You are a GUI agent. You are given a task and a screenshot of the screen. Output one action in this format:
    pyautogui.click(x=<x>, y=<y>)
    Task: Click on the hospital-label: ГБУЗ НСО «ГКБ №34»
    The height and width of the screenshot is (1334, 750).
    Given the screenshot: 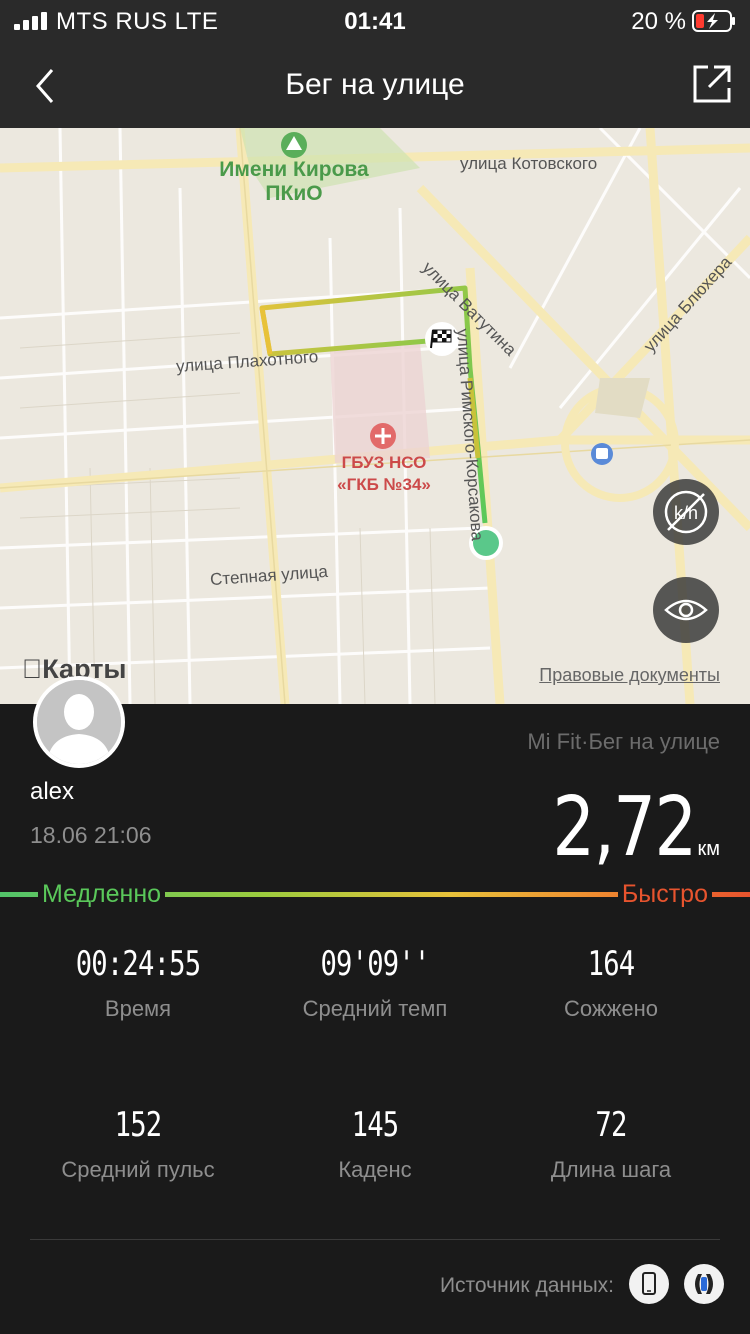 What is the action you would take?
    pyautogui.click(x=384, y=473)
    